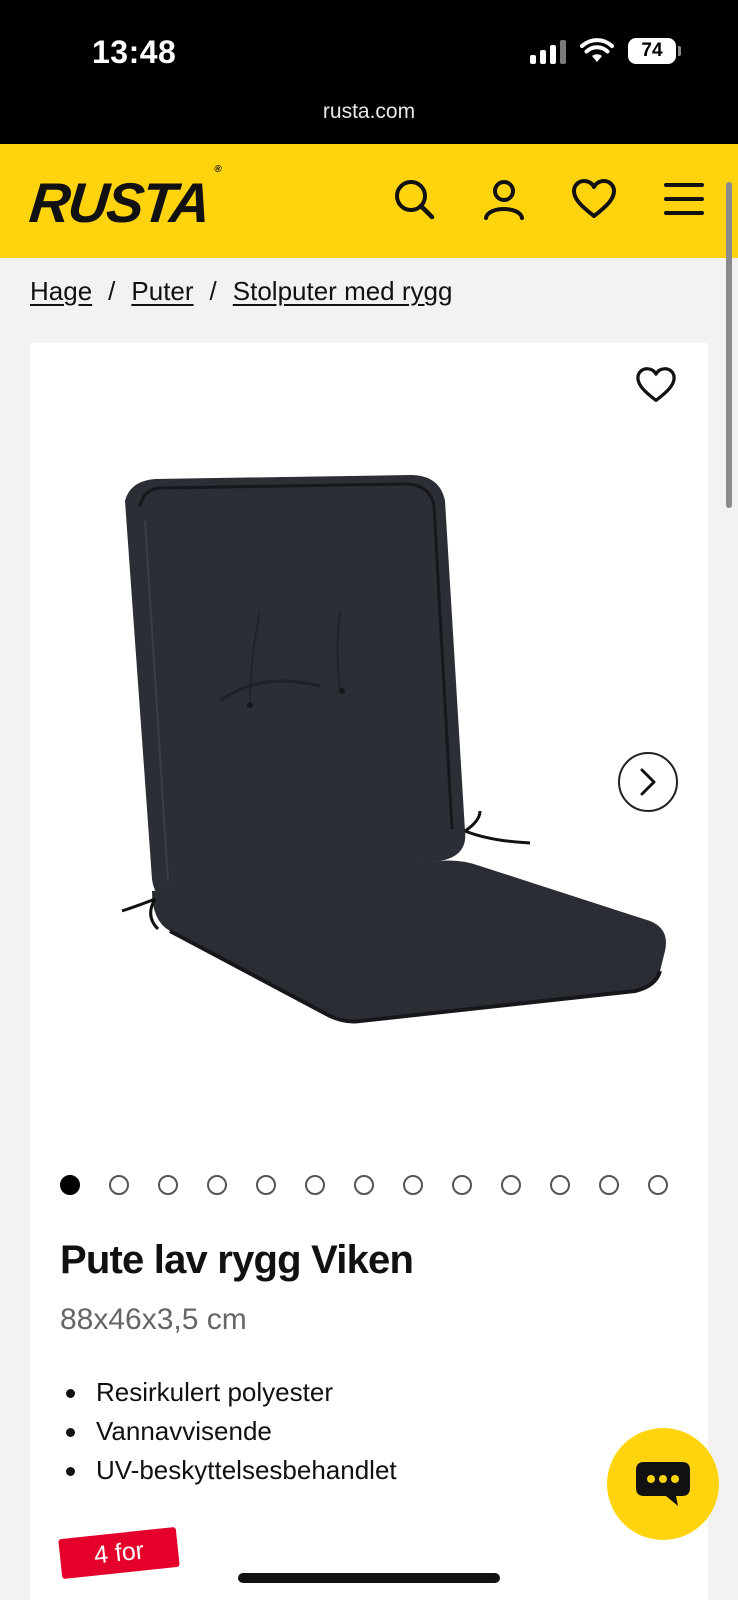 The width and height of the screenshot is (738, 1600). I want to click on breadcrumb: Hage / Puter / Stolputer med rygg, so click(241, 291).